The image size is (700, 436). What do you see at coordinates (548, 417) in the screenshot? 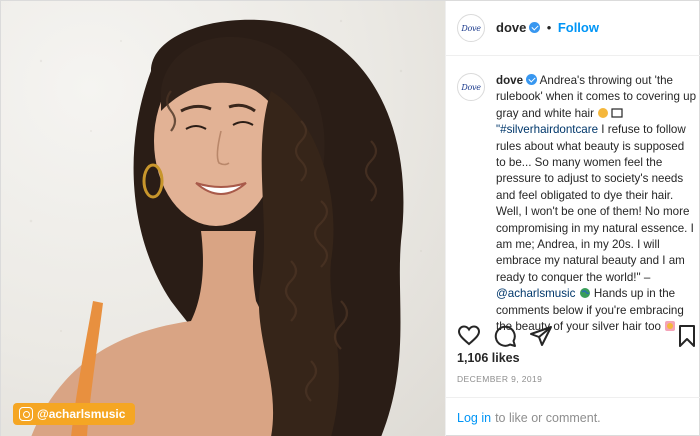
I see `login-prompt: to like or comment.` at bounding box center [548, 417].